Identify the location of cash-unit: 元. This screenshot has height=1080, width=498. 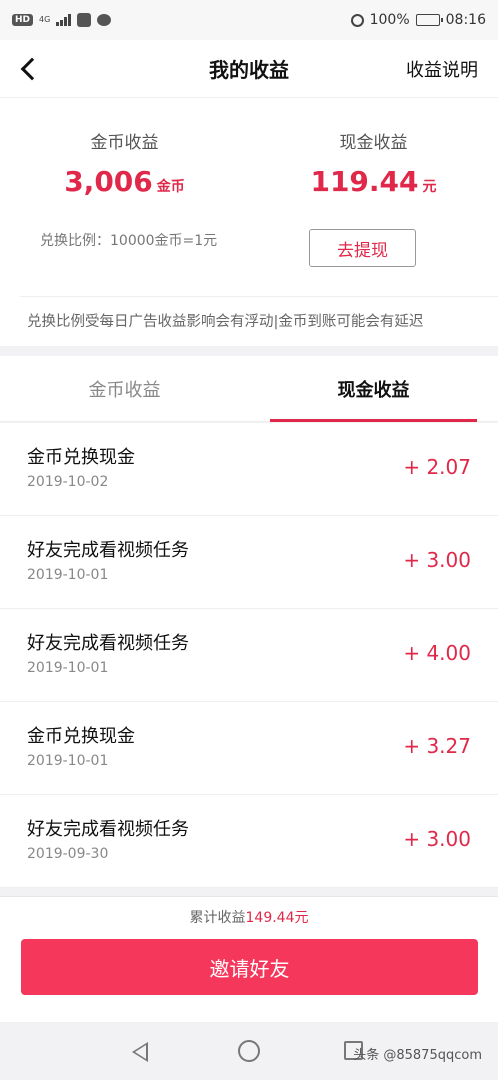
(429, 187).